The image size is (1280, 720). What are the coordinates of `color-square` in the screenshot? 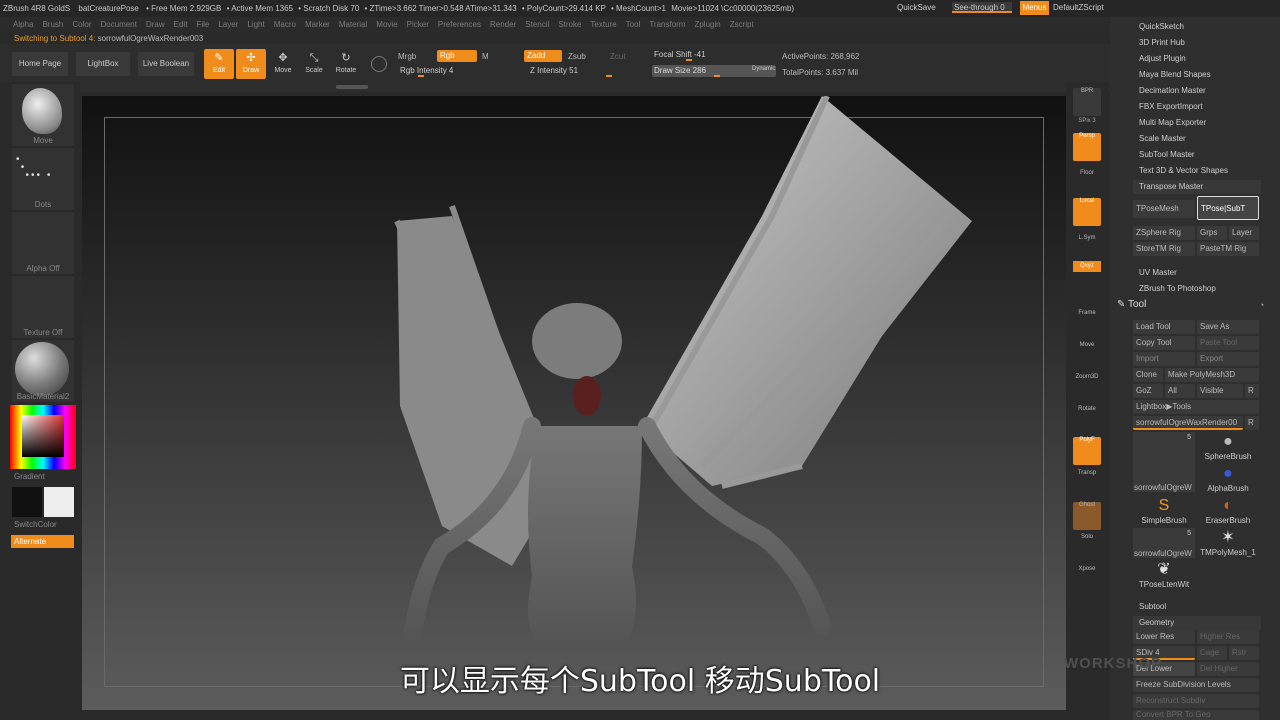 It's located at (43, 436).